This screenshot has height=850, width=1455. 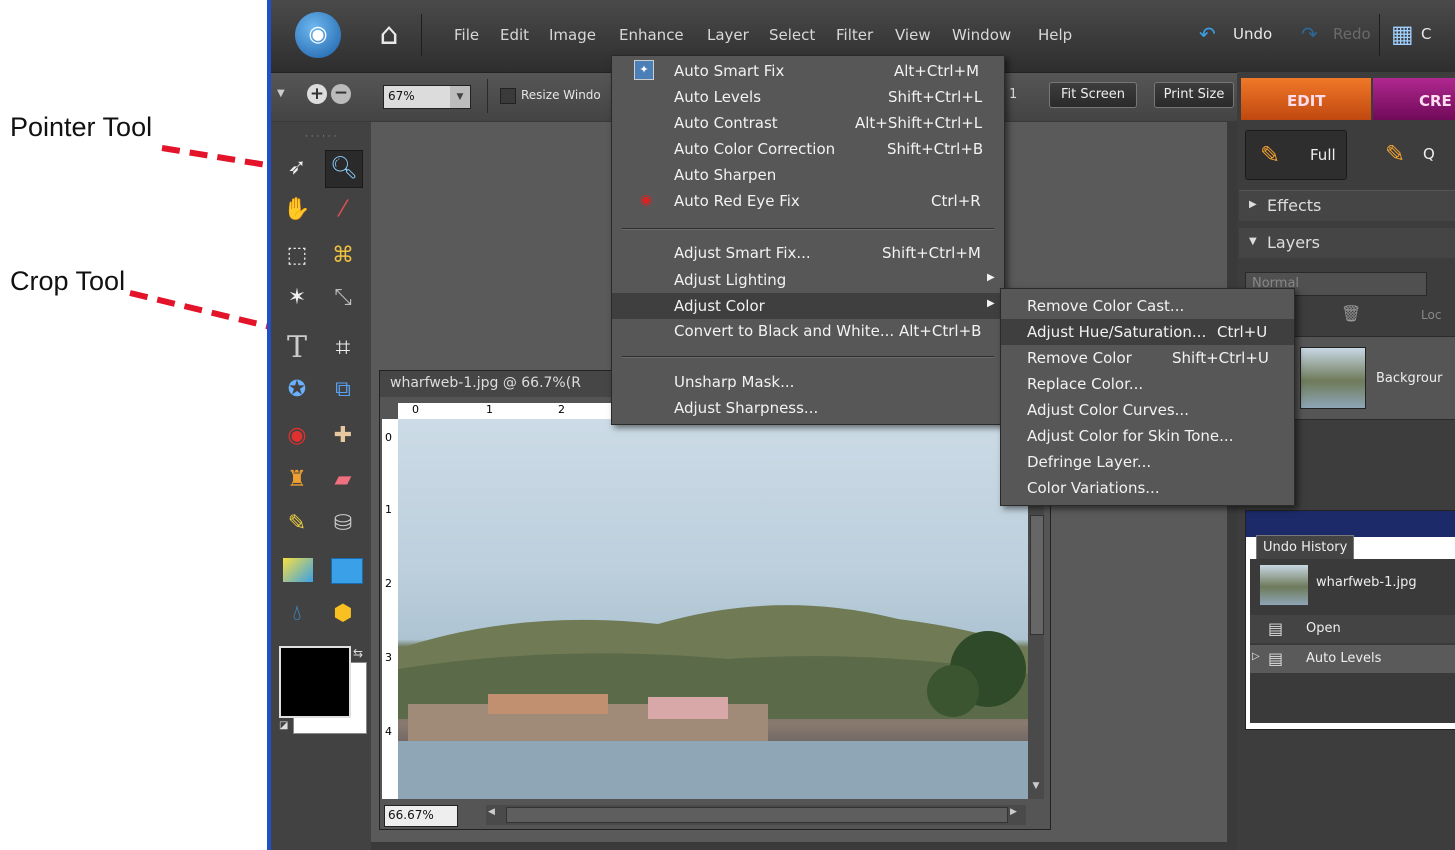 What do you see at coordinates (1416, 154) in the screenshot?
I see `quick-fix-button: ✎ Q` at bounding box center [1416, 154].